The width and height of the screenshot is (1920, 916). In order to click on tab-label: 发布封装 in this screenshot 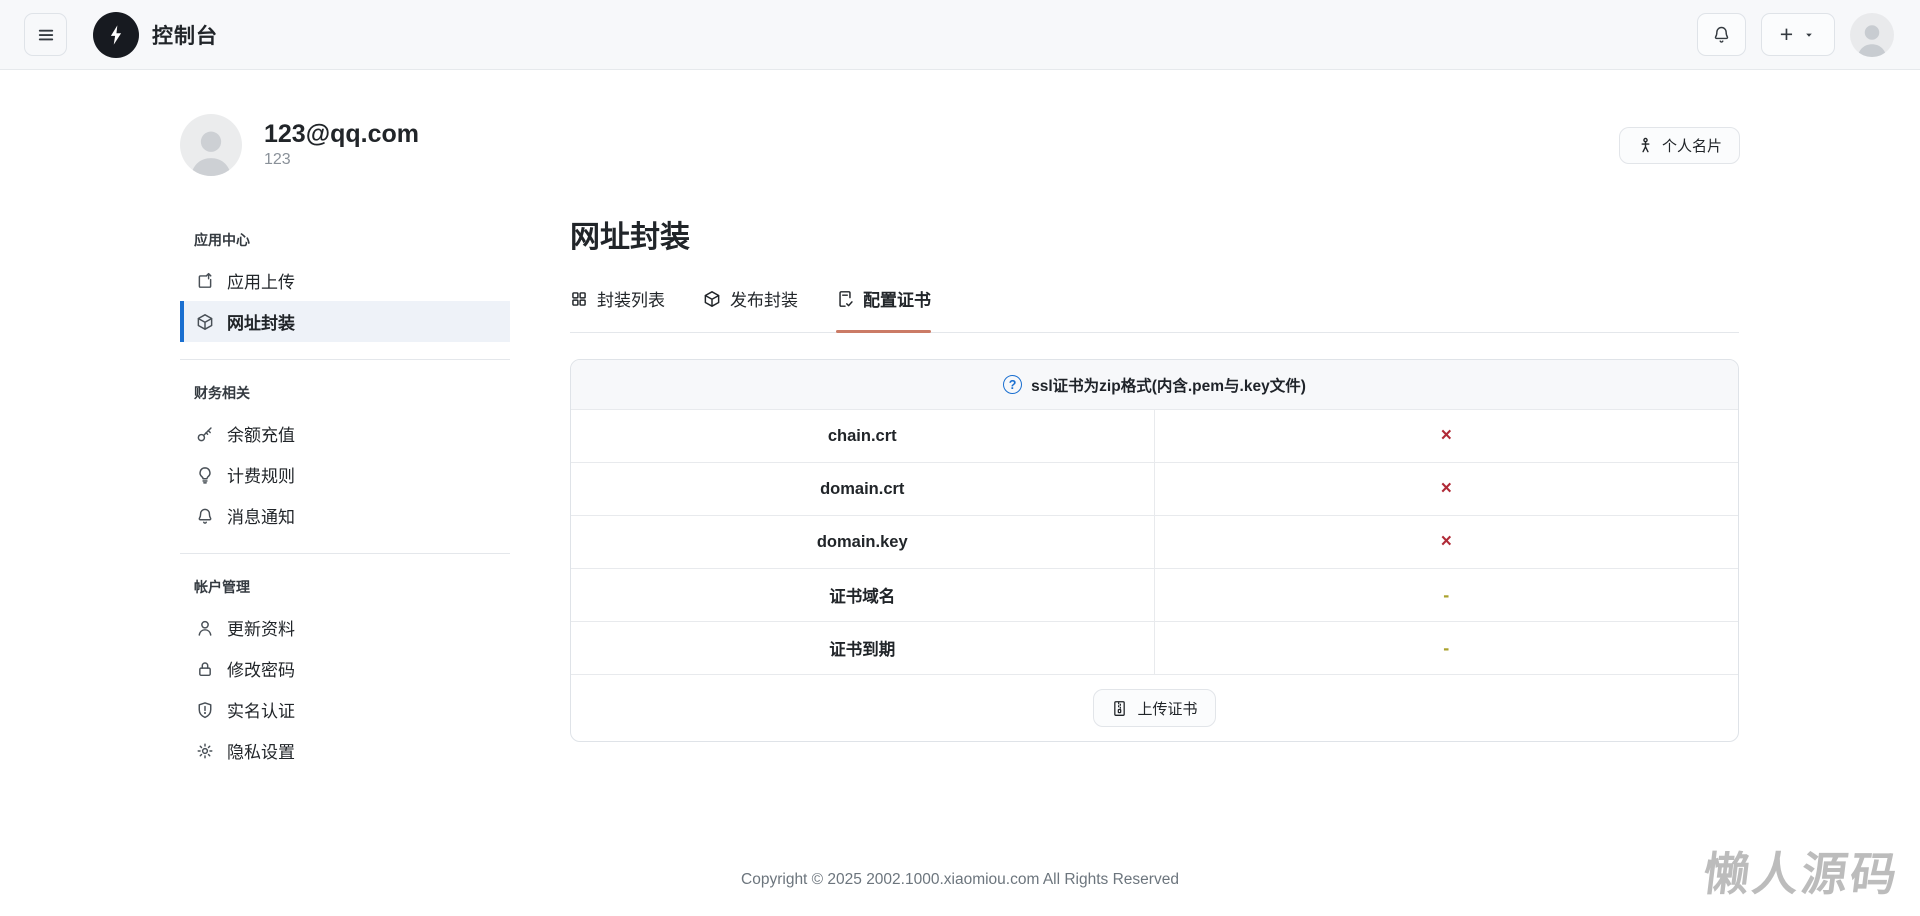, I will do `click(764, 300)`.